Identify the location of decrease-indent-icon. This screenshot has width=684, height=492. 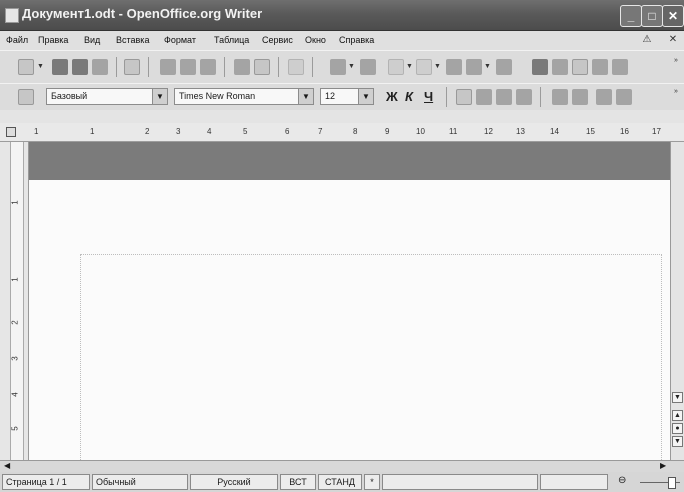
(604, 97).